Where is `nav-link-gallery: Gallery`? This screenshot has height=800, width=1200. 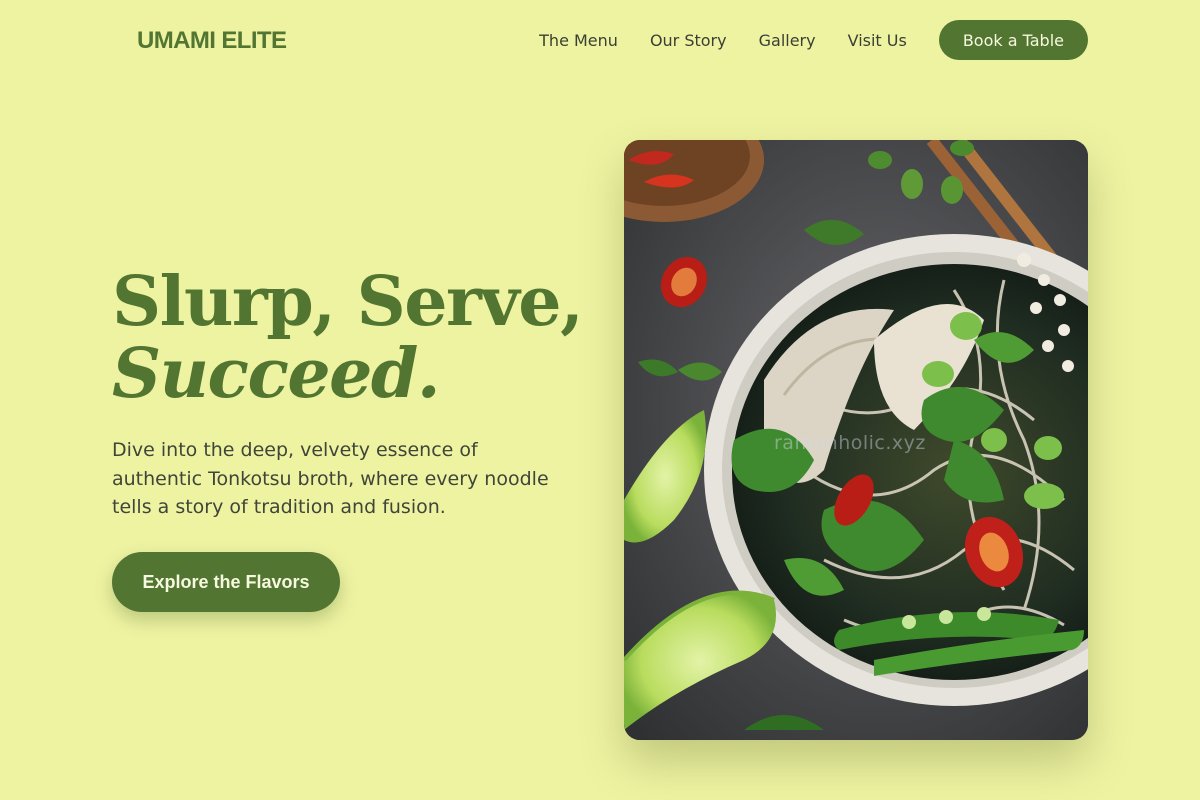 nav-link-gallery: Gallery is located at coordinates (787, 40).